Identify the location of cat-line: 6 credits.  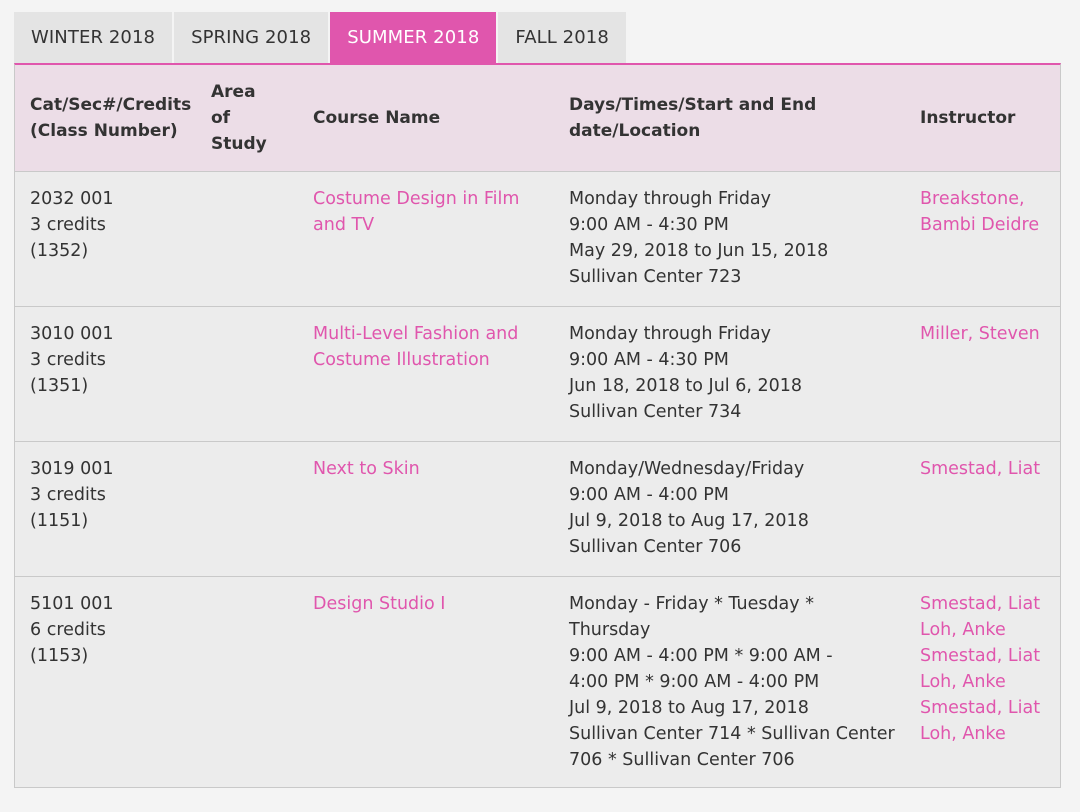
(68, 629).